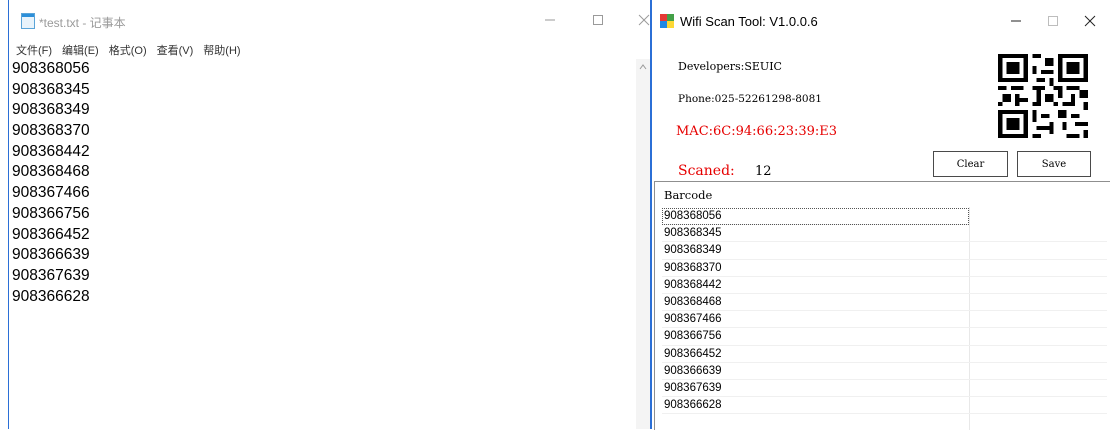 This screenshot has height=430, width=1110. Describe the element at coordinates (80, 50) in the screenshot. I see `menu-edit: 编辑(E)` at that location.